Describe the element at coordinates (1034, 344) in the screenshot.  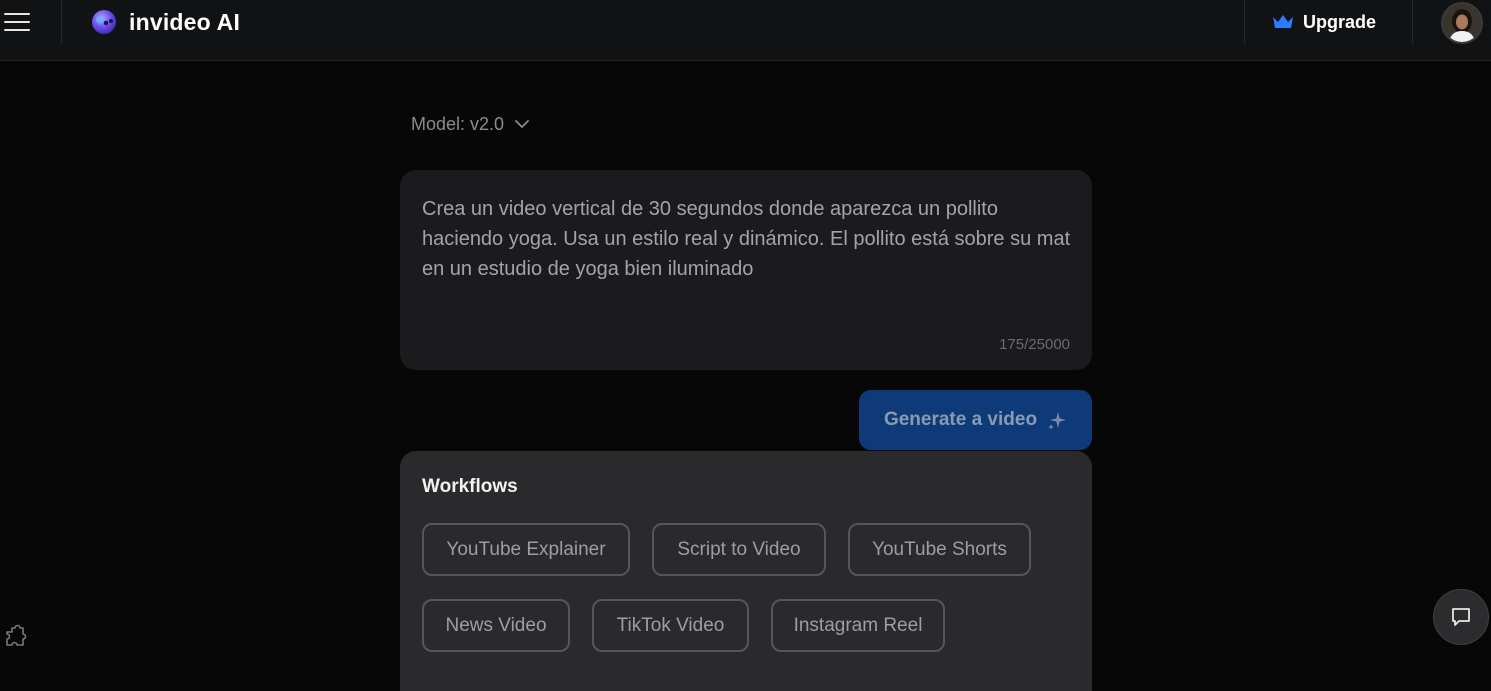
I see `character-count: 175/25000` at that location.